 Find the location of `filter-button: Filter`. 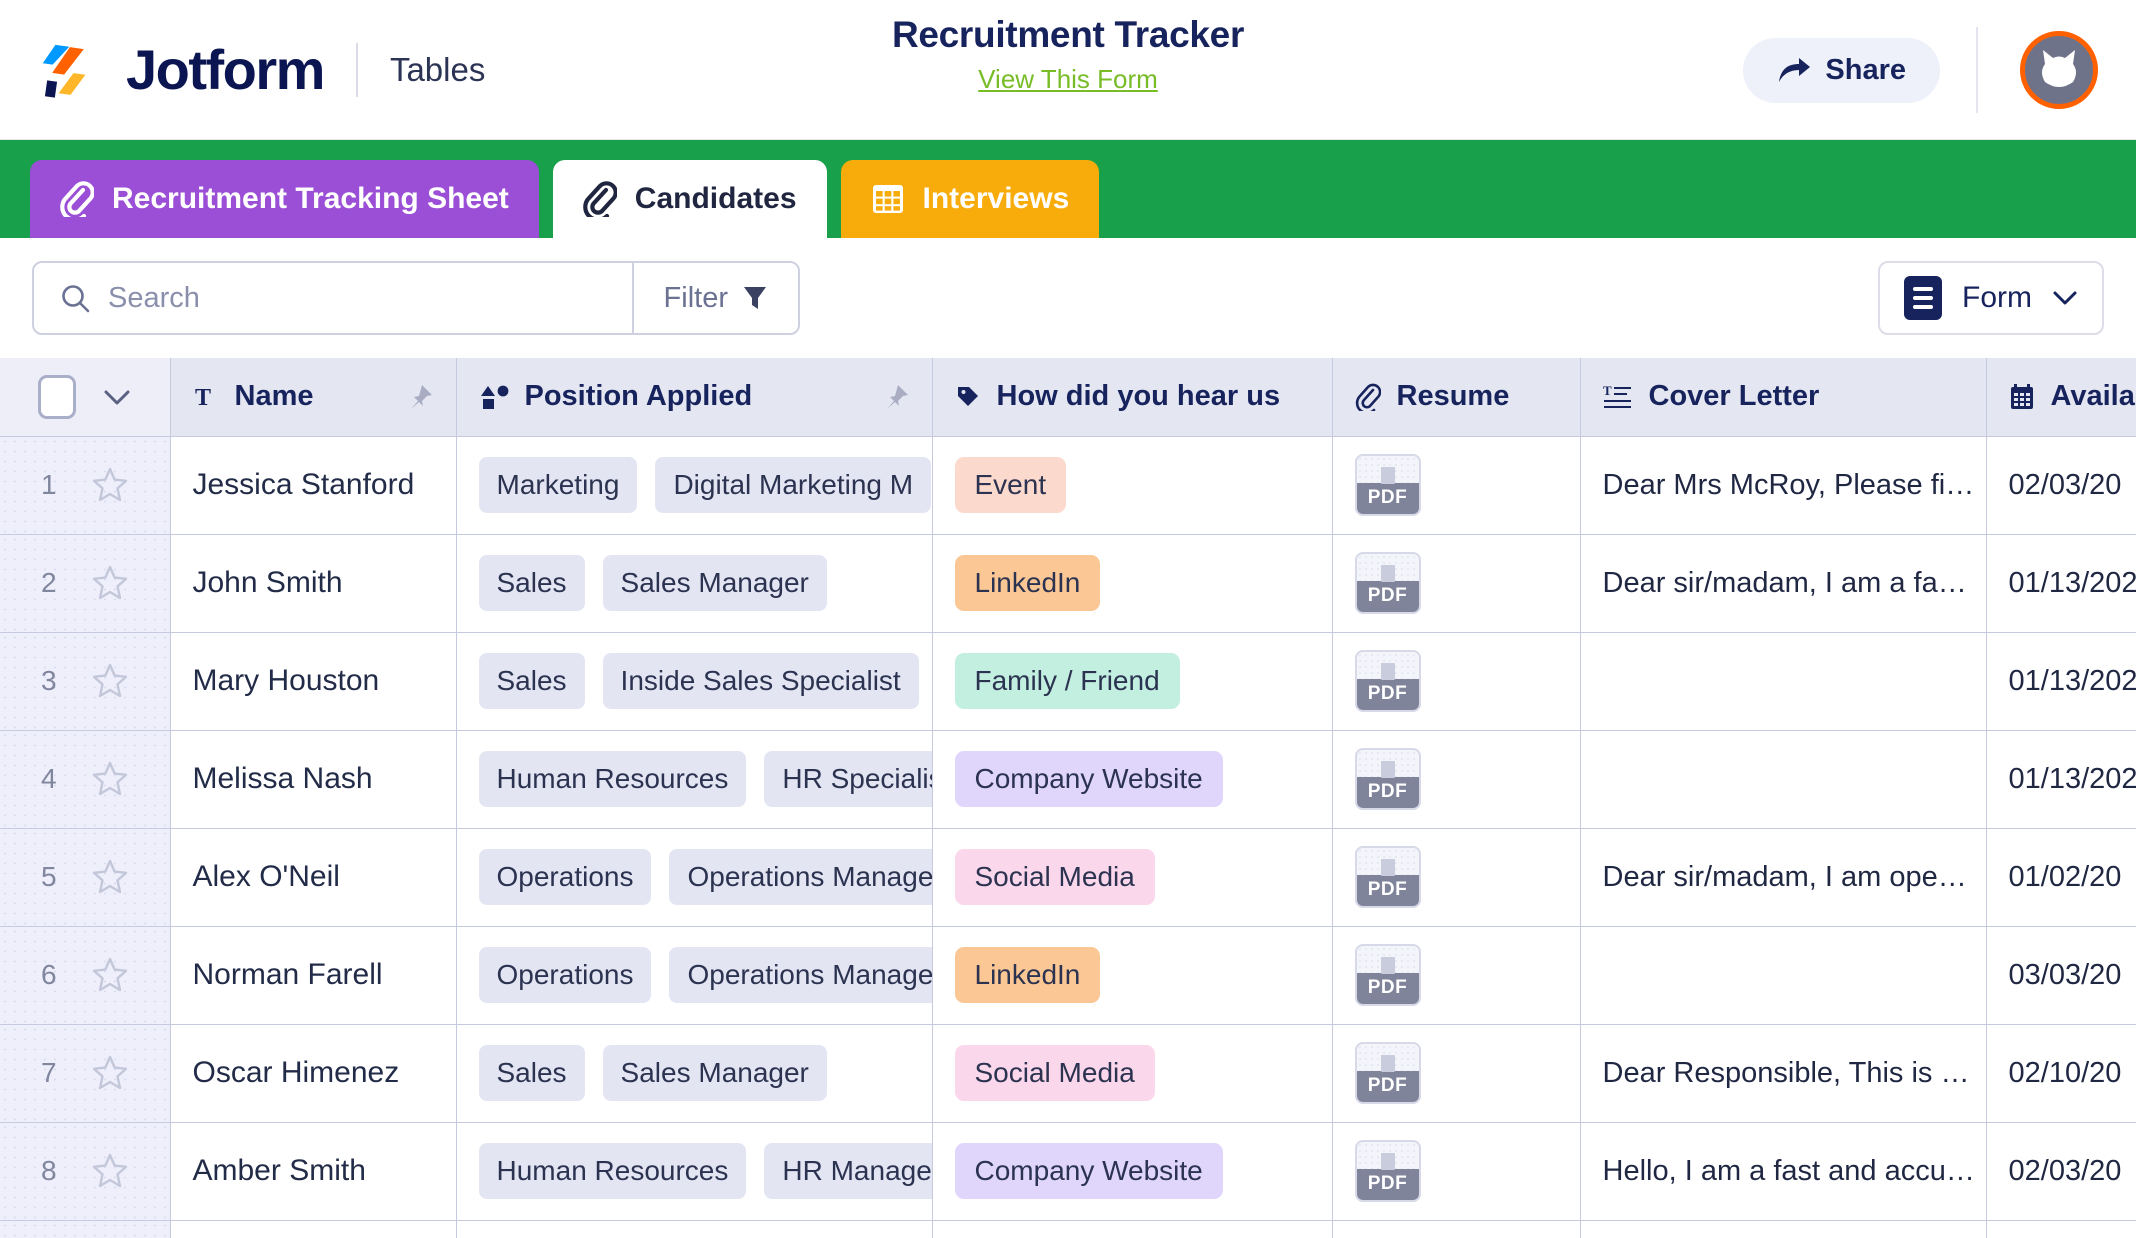

filter-button: Filter is located at coordinates (714, 298).